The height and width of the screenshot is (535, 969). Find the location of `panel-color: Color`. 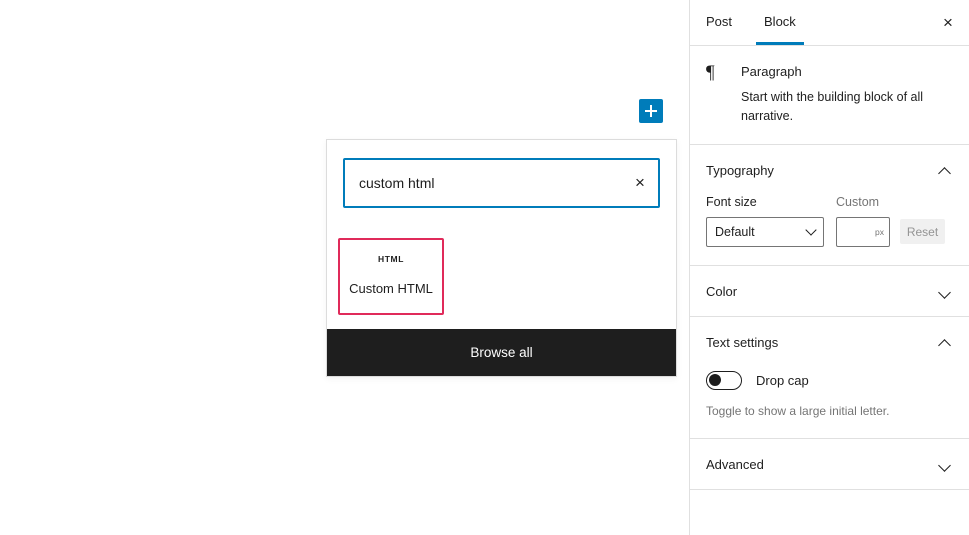

panel-color: Color is located at coordinates (829, 291).